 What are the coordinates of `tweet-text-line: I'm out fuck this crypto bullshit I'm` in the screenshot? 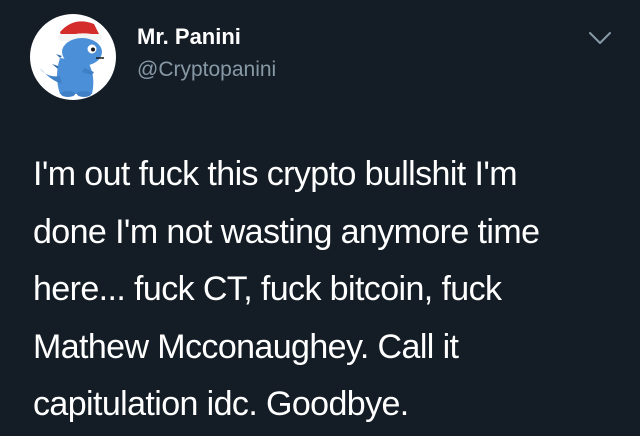 It's located at (275, 174).